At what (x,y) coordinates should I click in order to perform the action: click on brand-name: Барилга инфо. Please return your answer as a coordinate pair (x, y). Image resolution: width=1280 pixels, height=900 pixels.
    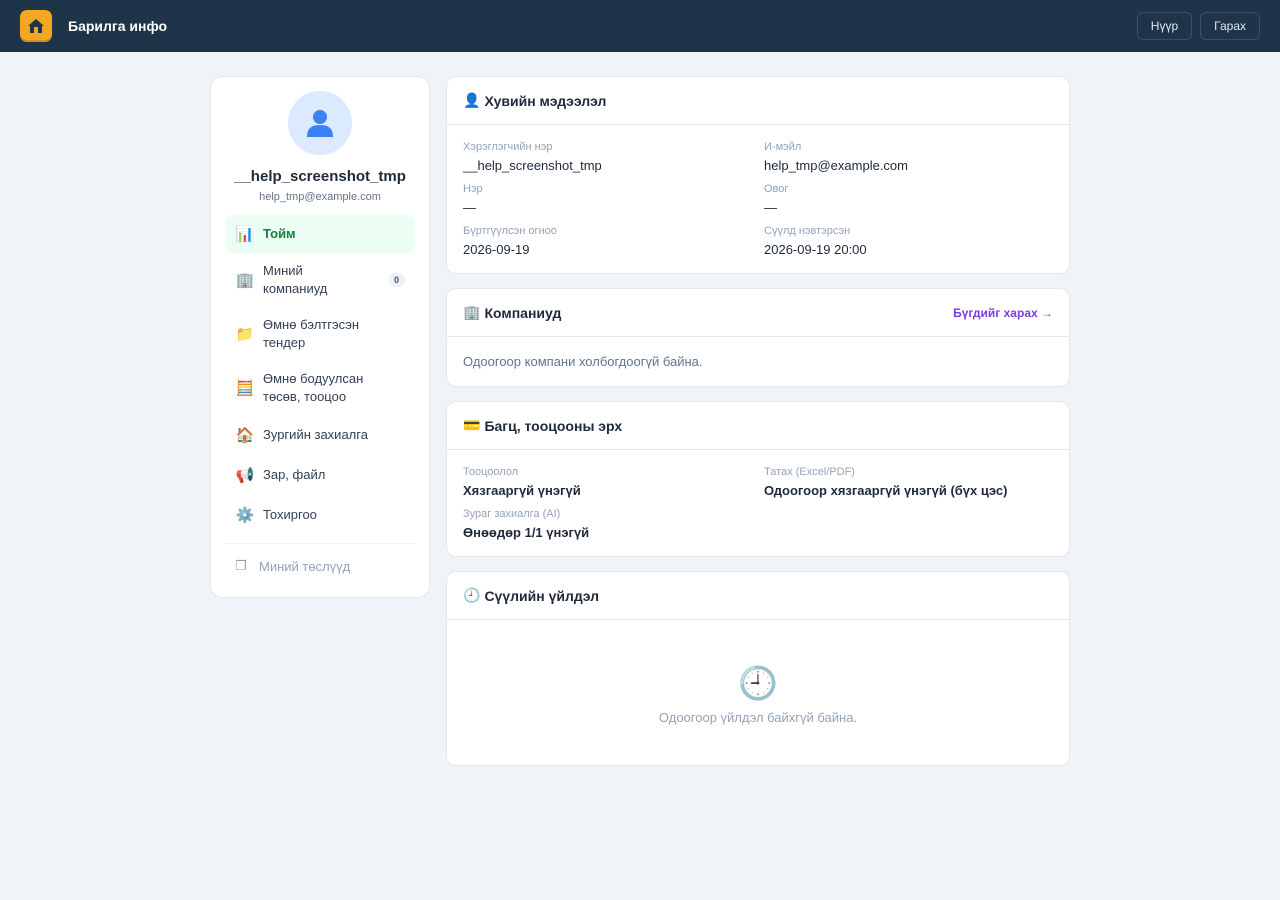
    Looking at the image, I should click on (117, 26).